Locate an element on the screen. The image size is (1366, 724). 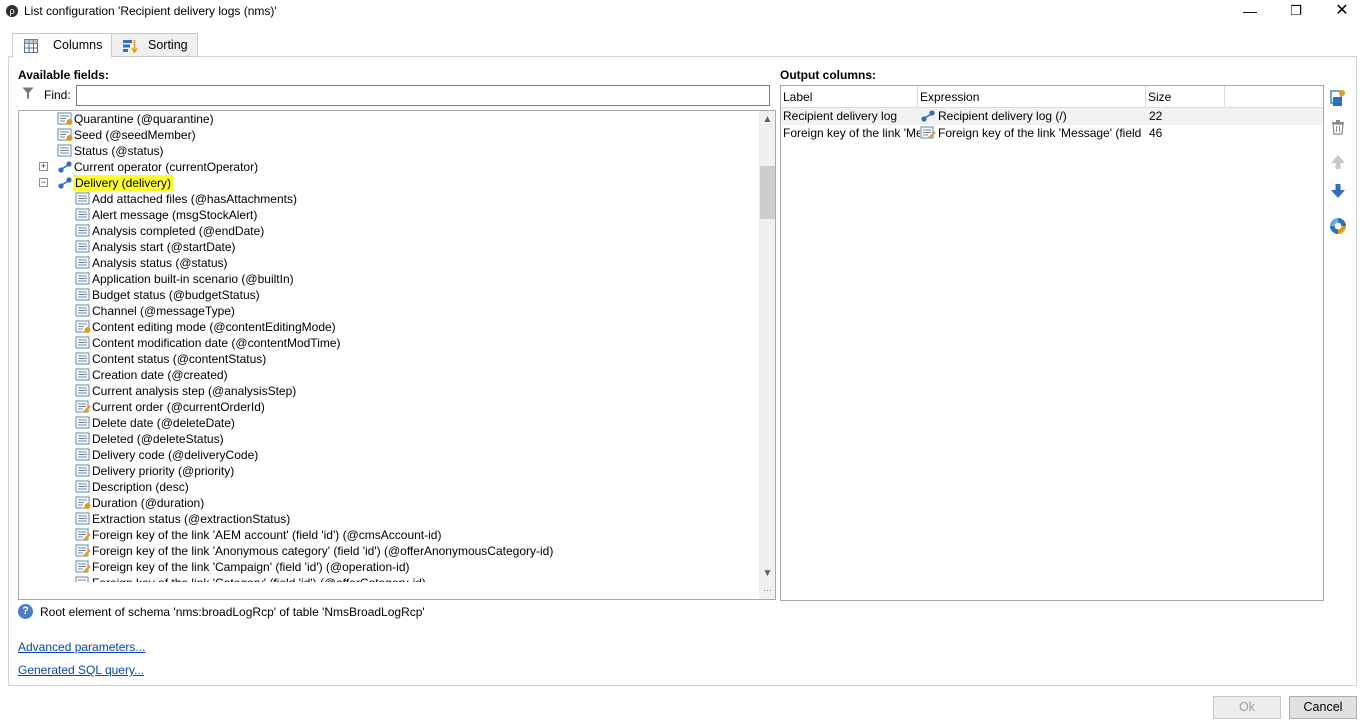
row-label: Recipient delivery log is located at coordinates (840, 116).